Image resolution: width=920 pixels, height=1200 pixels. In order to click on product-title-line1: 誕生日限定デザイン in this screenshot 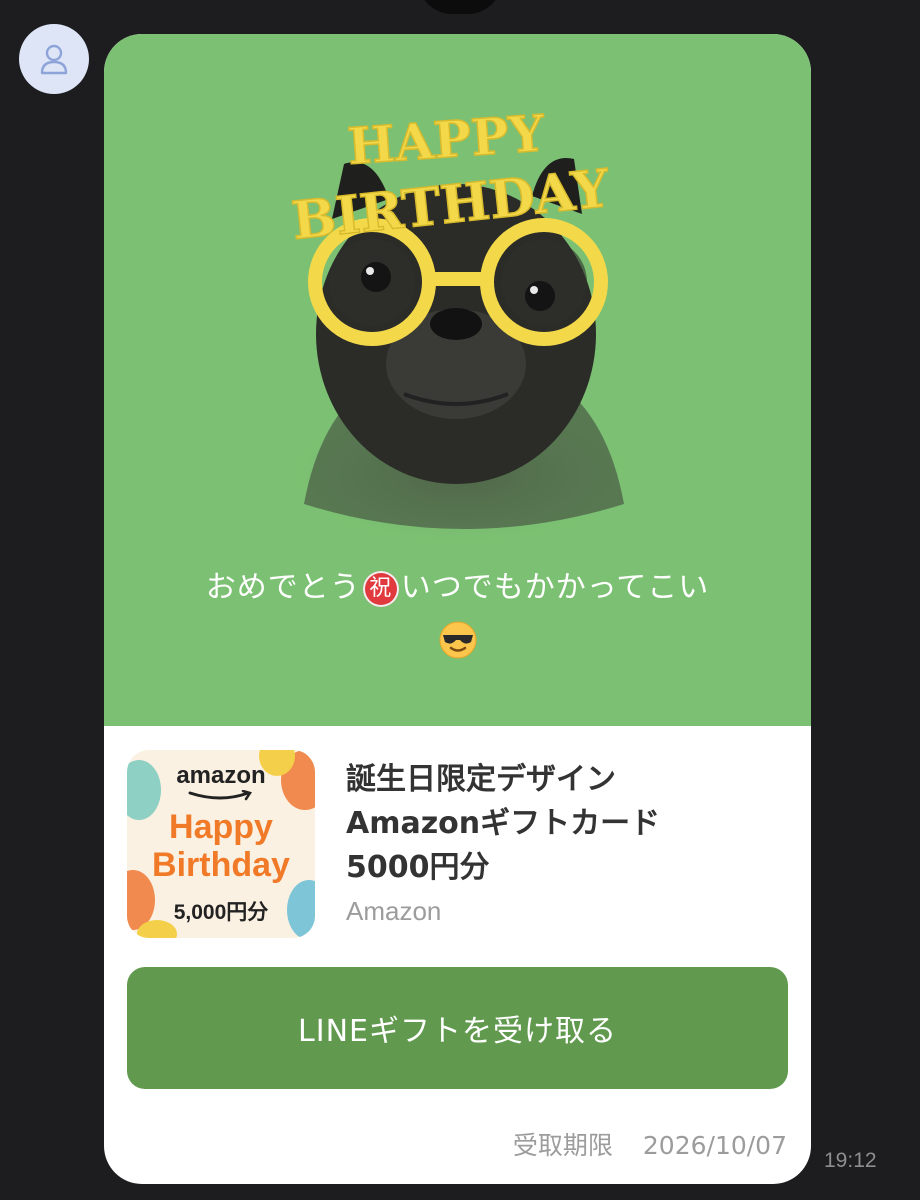, I will do `click(481, 779)`.